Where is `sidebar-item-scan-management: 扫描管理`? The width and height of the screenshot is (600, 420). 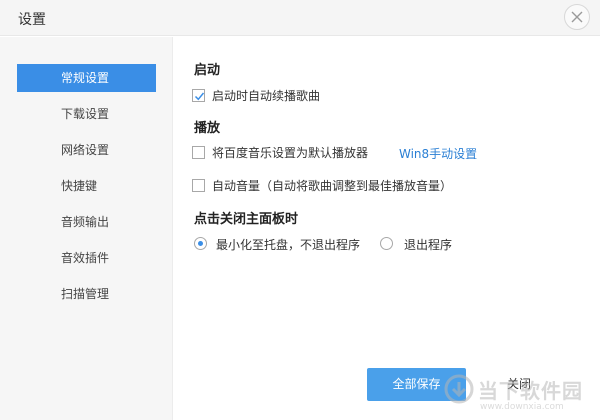 sidebar-item-scan-management: 扫描管理 is located at coordinates (86, 294).